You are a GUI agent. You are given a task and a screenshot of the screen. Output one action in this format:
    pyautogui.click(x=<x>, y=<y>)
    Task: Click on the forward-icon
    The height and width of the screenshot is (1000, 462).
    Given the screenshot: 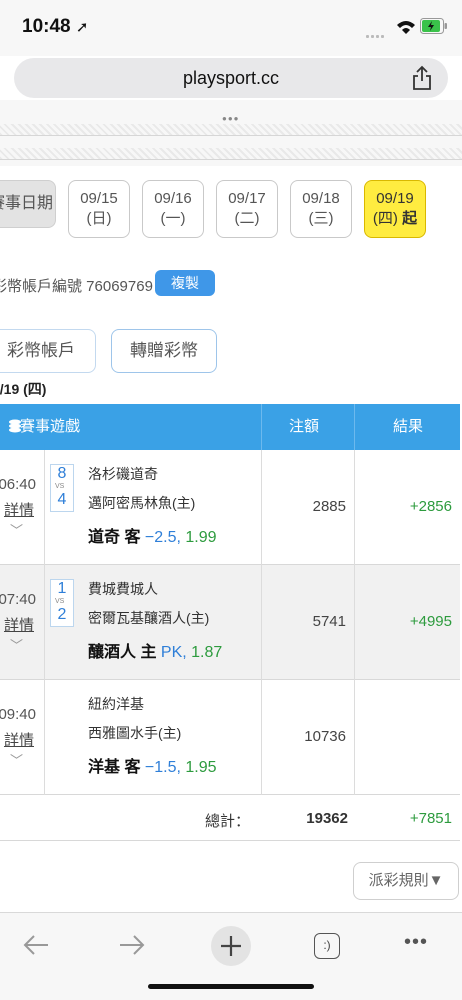 What is the action you would take?
    pyautogui.click(x=132, y=945)
    